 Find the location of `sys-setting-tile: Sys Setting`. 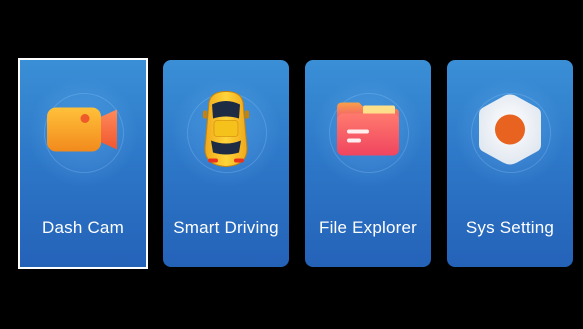

sys-setting-tile: Sys Setting is located at coordinates (510, 163).